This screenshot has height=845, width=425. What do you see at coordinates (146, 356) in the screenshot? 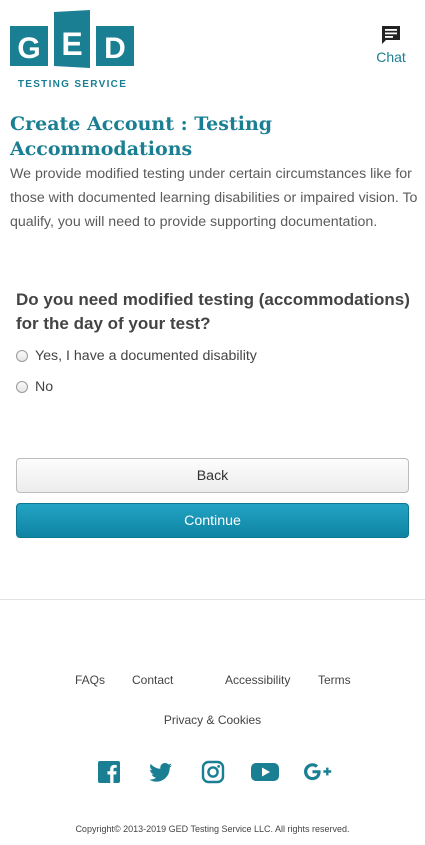
I see `option-yes-label: Yes, I have a documented disability` at bounding box center [146, 356].